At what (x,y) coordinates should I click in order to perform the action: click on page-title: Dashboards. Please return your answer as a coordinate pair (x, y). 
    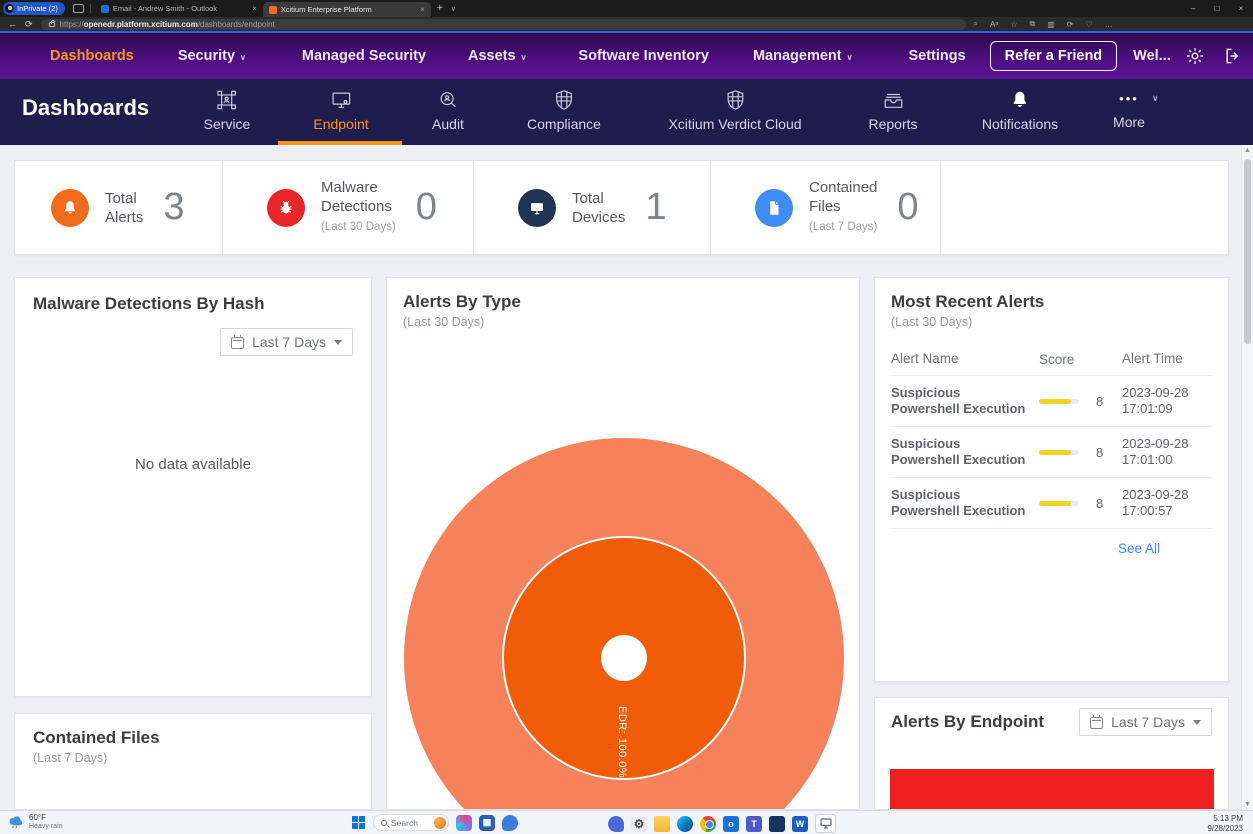
    Looking at the image, I should click on (86, 107).